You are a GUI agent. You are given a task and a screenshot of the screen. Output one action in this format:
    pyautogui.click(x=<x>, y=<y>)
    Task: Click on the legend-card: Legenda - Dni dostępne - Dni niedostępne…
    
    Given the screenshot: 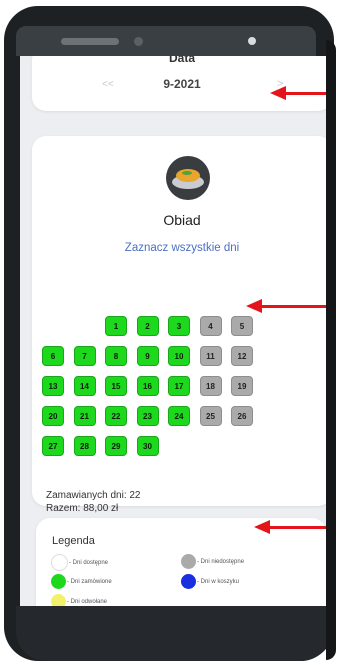 What is the action you would take?
    pyautogui.click(x=181, y=562)
    